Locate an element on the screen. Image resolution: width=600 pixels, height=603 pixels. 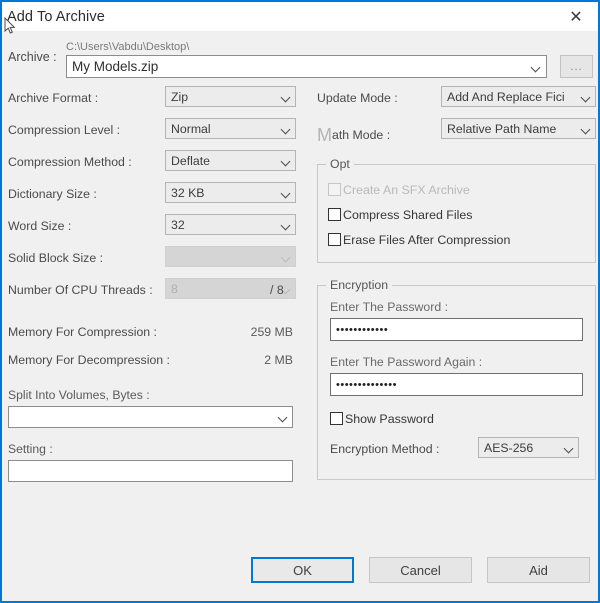
checkbox-create-sfx-archive-label: Create An SFX Archive is located at coordinates (406, 189).